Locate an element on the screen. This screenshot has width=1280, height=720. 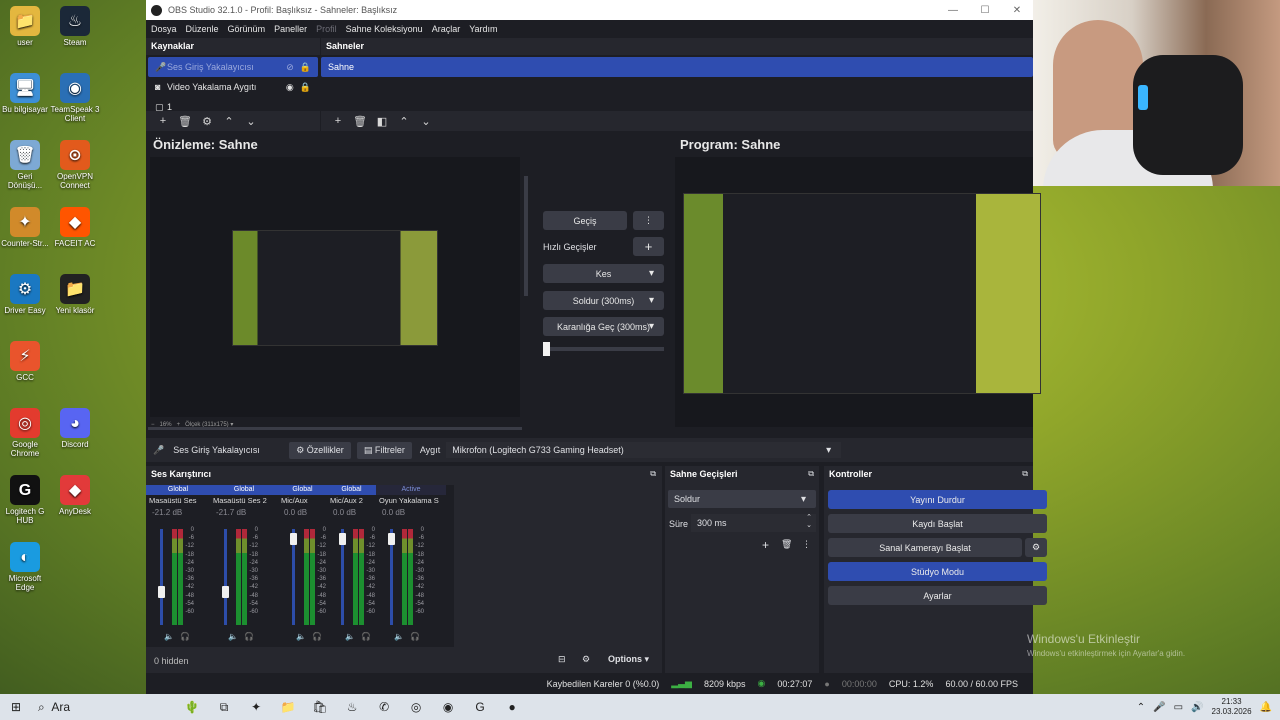
move-up-button: ⌃ is located at coordinates (229, 121).